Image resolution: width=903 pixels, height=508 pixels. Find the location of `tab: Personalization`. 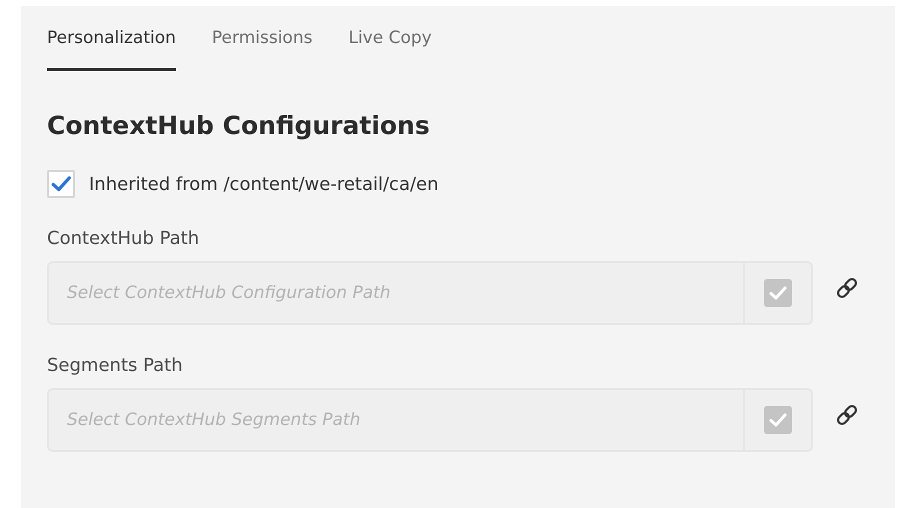

tab: Personalization is located at coordinates (111, 49).